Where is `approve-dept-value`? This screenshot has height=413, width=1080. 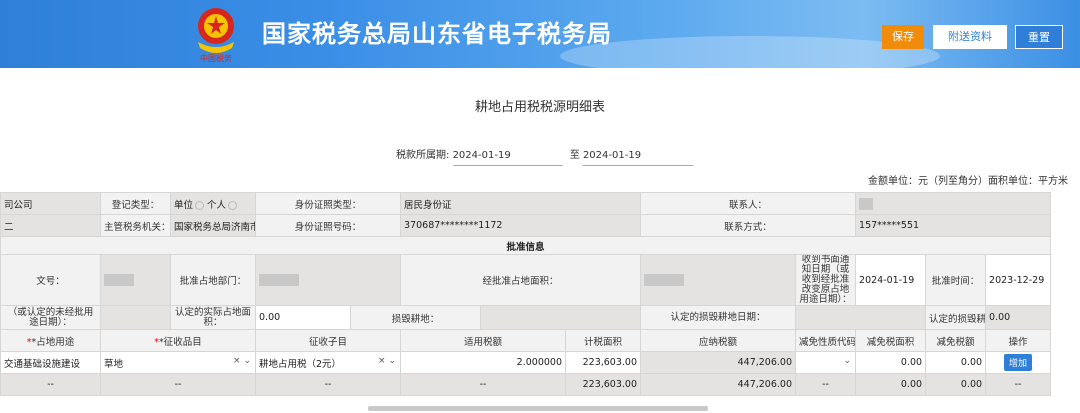
approve-dept-value is located at coordinates (328, 280).